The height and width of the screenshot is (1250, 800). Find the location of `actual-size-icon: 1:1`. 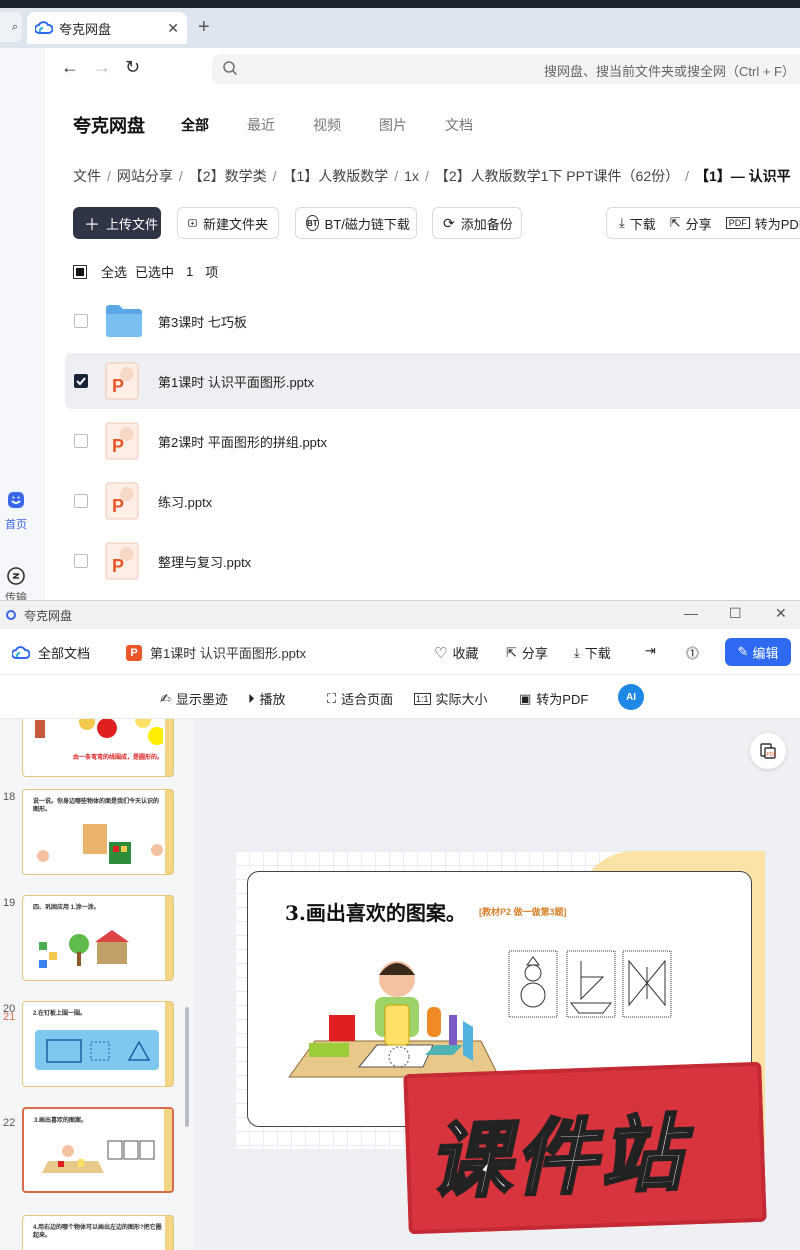

actual-size-icon: 1:1 is located at coordinates (422, 698).